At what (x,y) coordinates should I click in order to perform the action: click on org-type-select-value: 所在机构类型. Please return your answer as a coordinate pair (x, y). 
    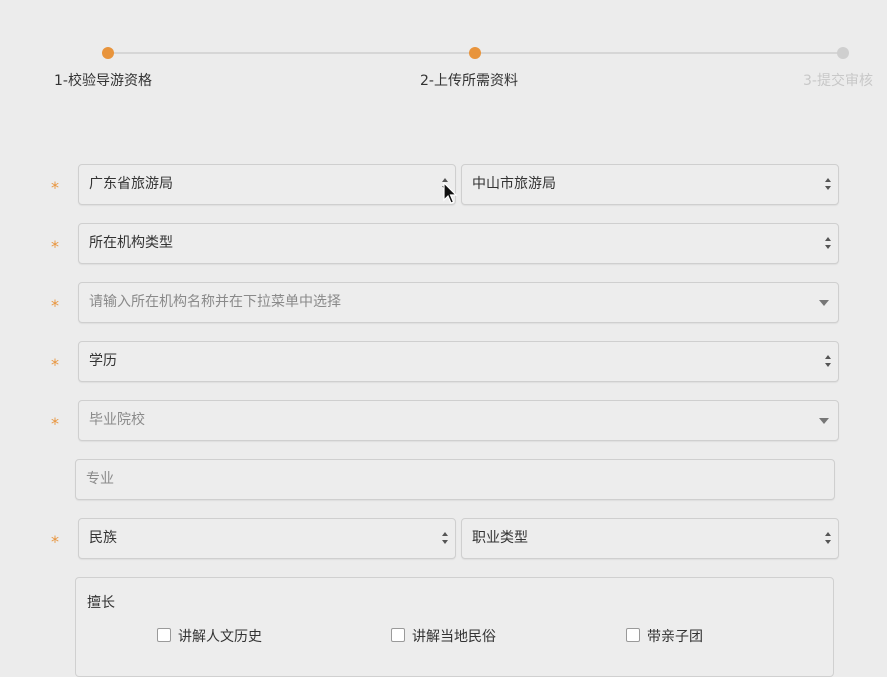
    Looking at the image, I should click on (131, 243).